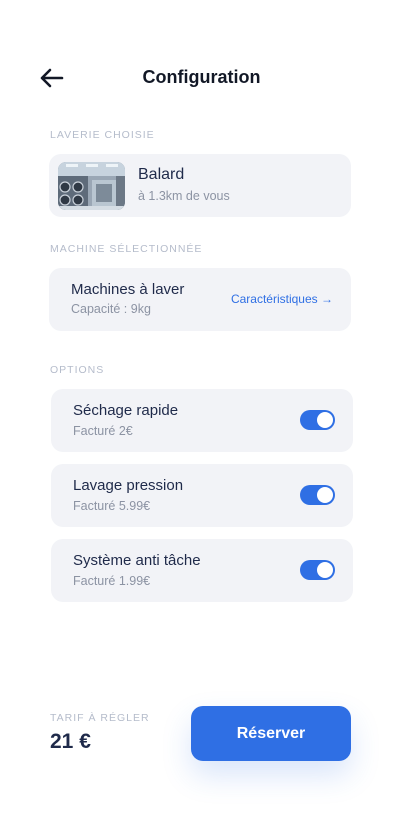 The width and height of the screenshot is (403, 836). I want to click on option-price: Facturé 1.99€, so click(112, 581).